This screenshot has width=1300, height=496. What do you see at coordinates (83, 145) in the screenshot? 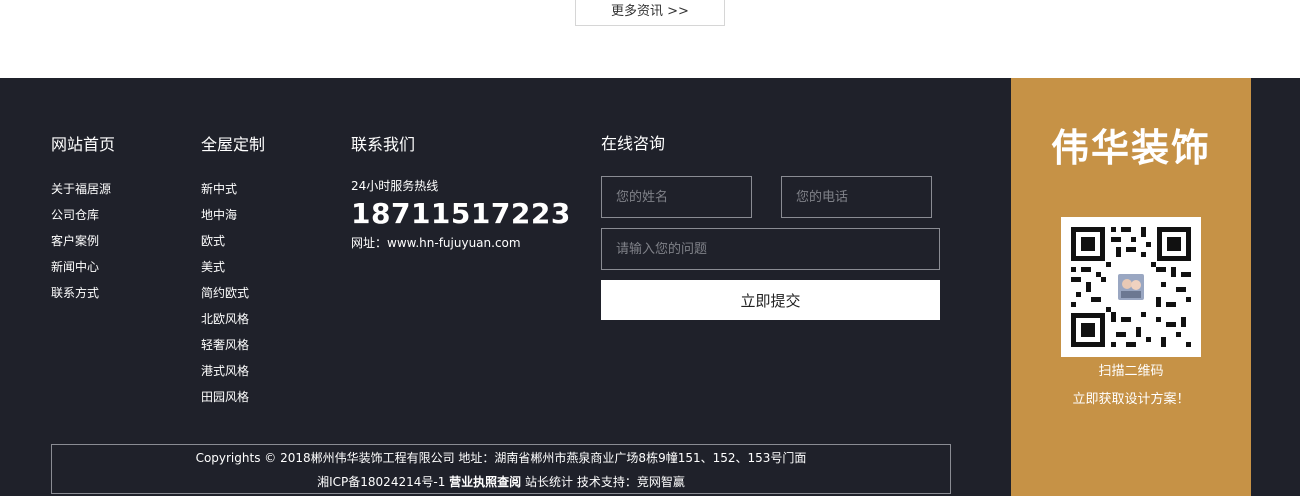
I see `nav-home-title: 网站首页` at bounding box center [83, 145].